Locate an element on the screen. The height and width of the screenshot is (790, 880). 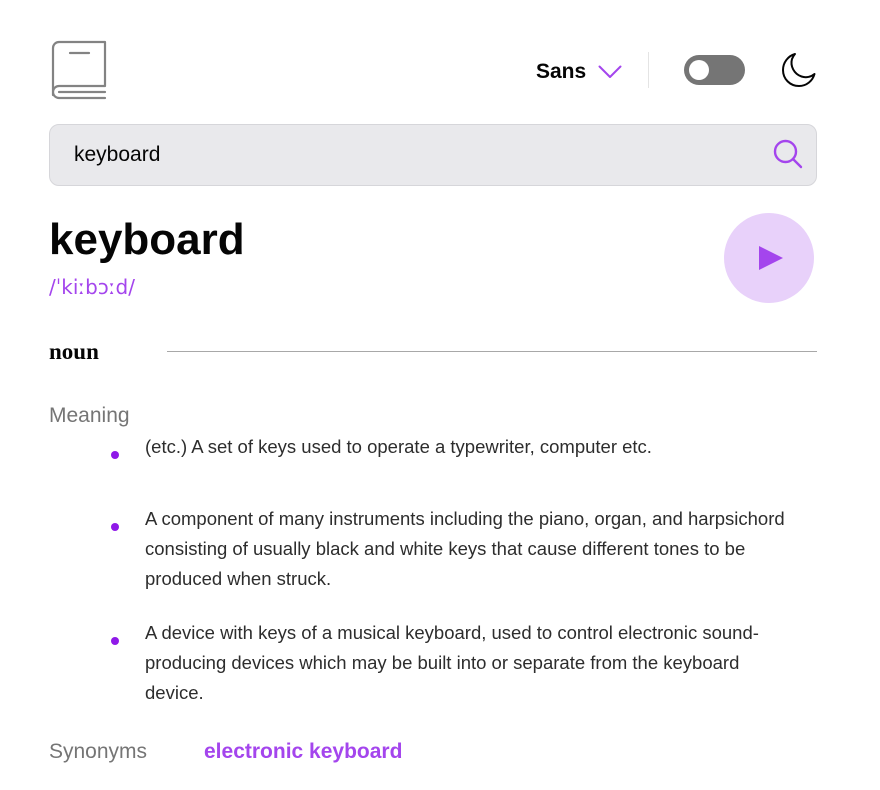
play-icon is located at coordinates (771, 258).